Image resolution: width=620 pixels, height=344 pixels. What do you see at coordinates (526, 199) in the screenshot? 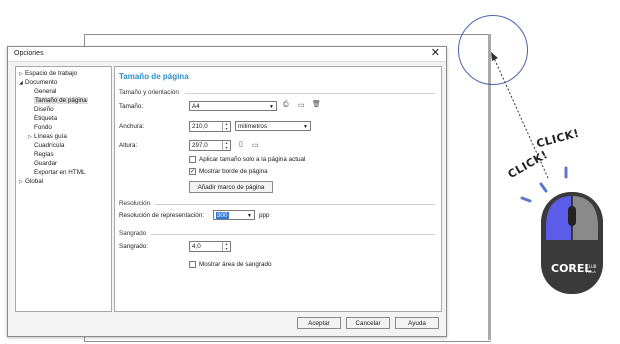
I see `click-tick` at bounding box center [526, 199].